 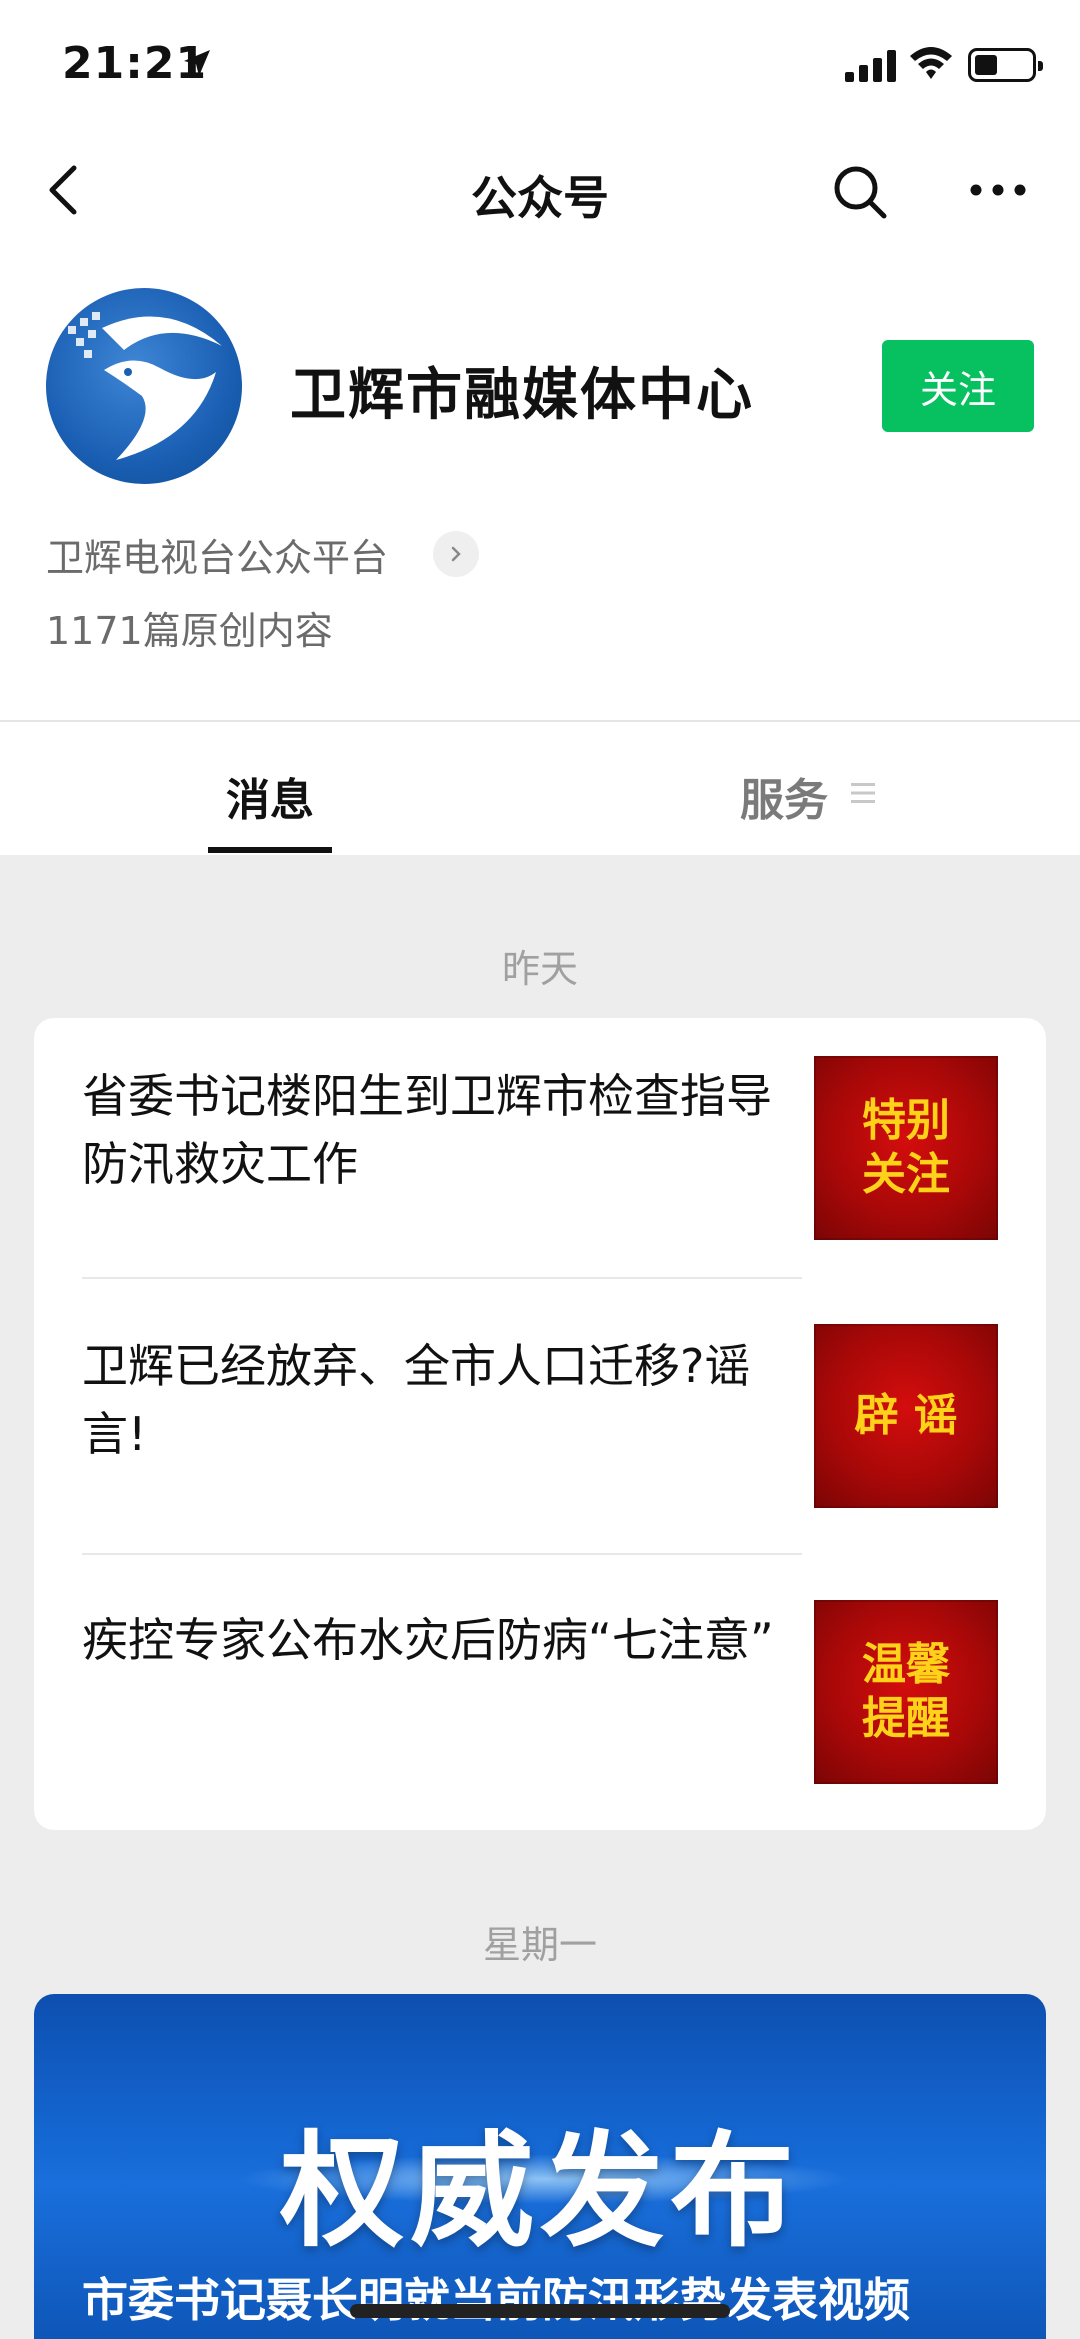 What do you see at coordinates (906, 1148) in the screenshot?
I see `article-thumbnail: 特别 关注` at bounding box center [906, 1148].